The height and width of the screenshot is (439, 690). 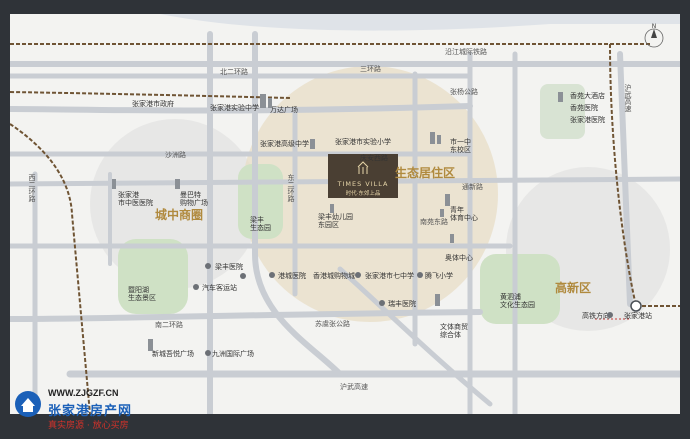 What do you see at coordinates (402, 303) in the screenshot?
I see `poi-ruifeng: 瑞丰医院` at bounding box center [402, 303].